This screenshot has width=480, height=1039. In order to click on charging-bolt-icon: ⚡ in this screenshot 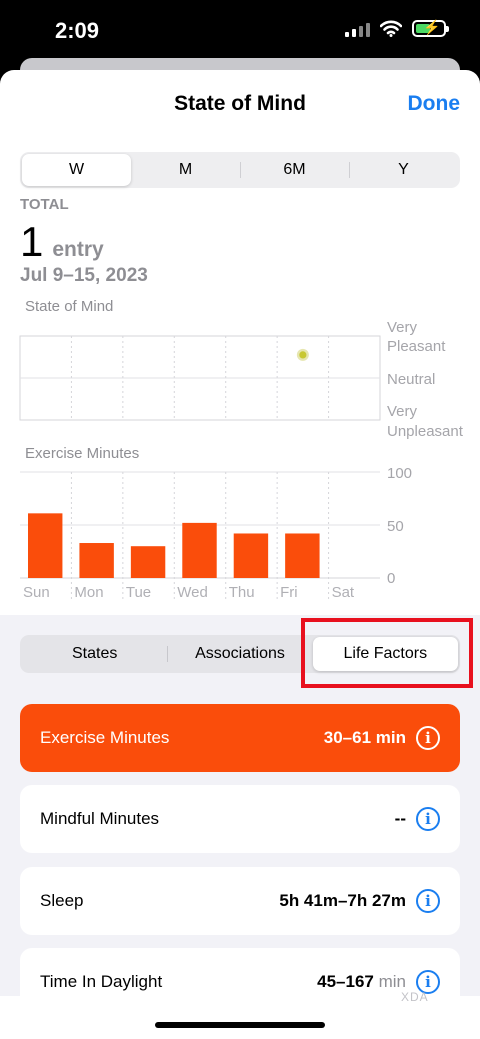, I will do `click(432, 27)`.